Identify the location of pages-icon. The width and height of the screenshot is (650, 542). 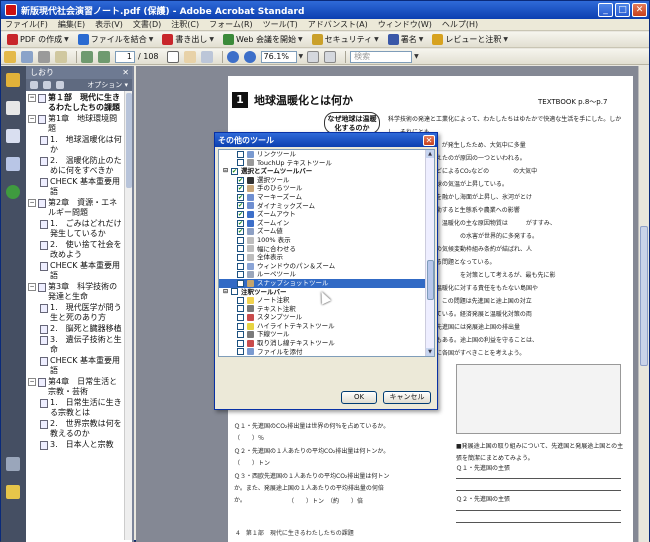
(13, 108).